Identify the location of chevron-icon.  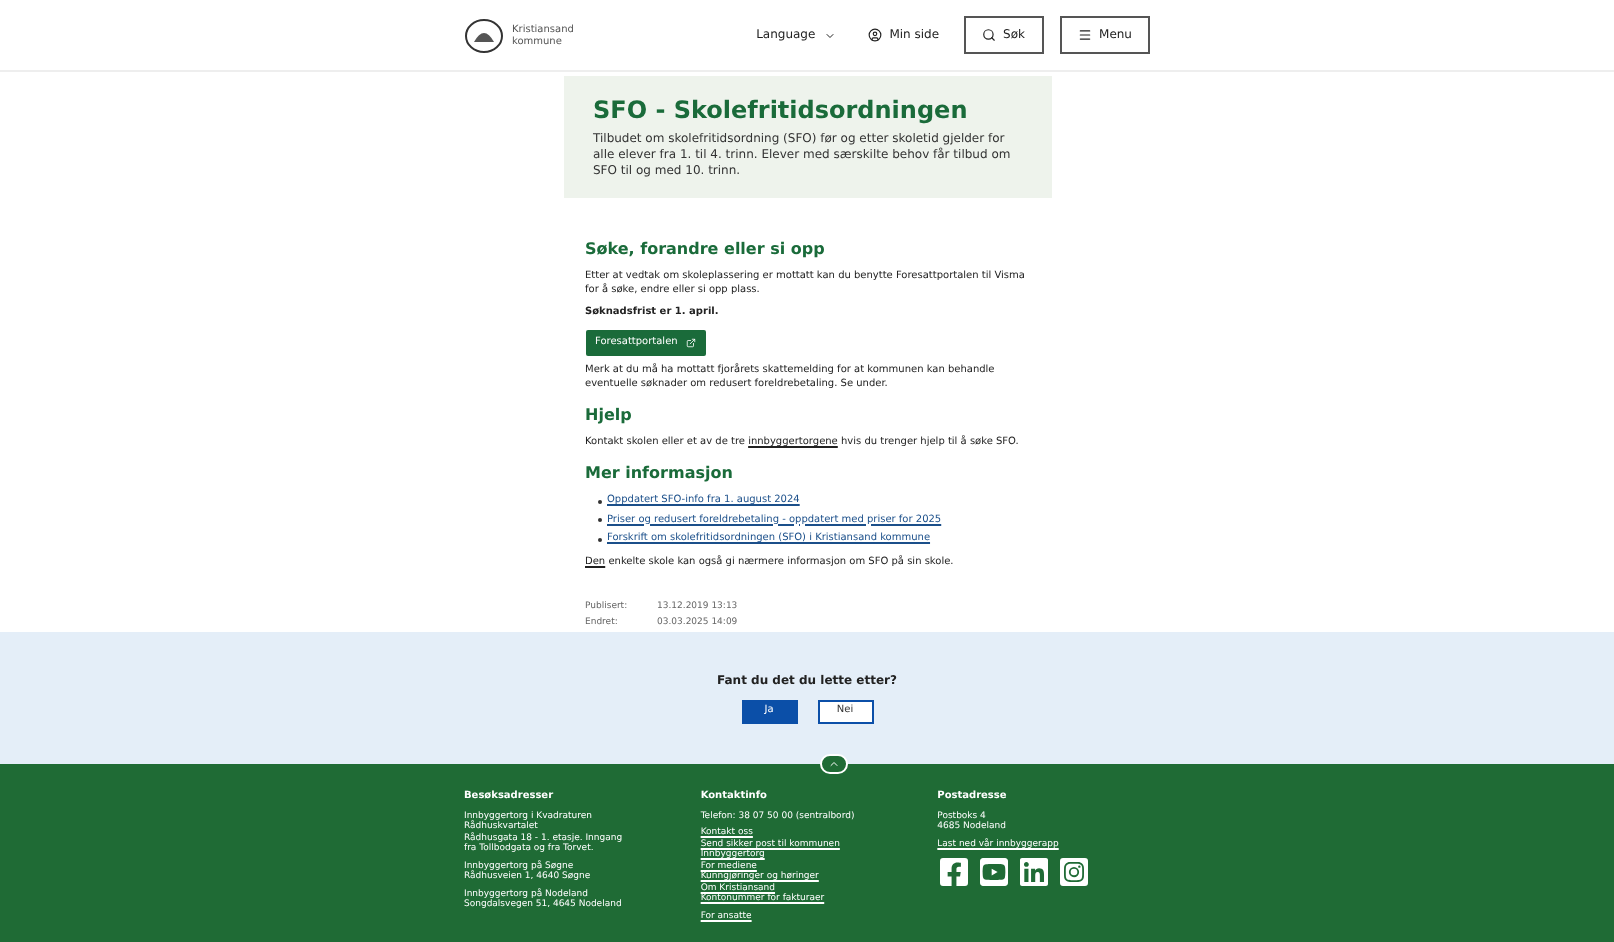
(829, 35).